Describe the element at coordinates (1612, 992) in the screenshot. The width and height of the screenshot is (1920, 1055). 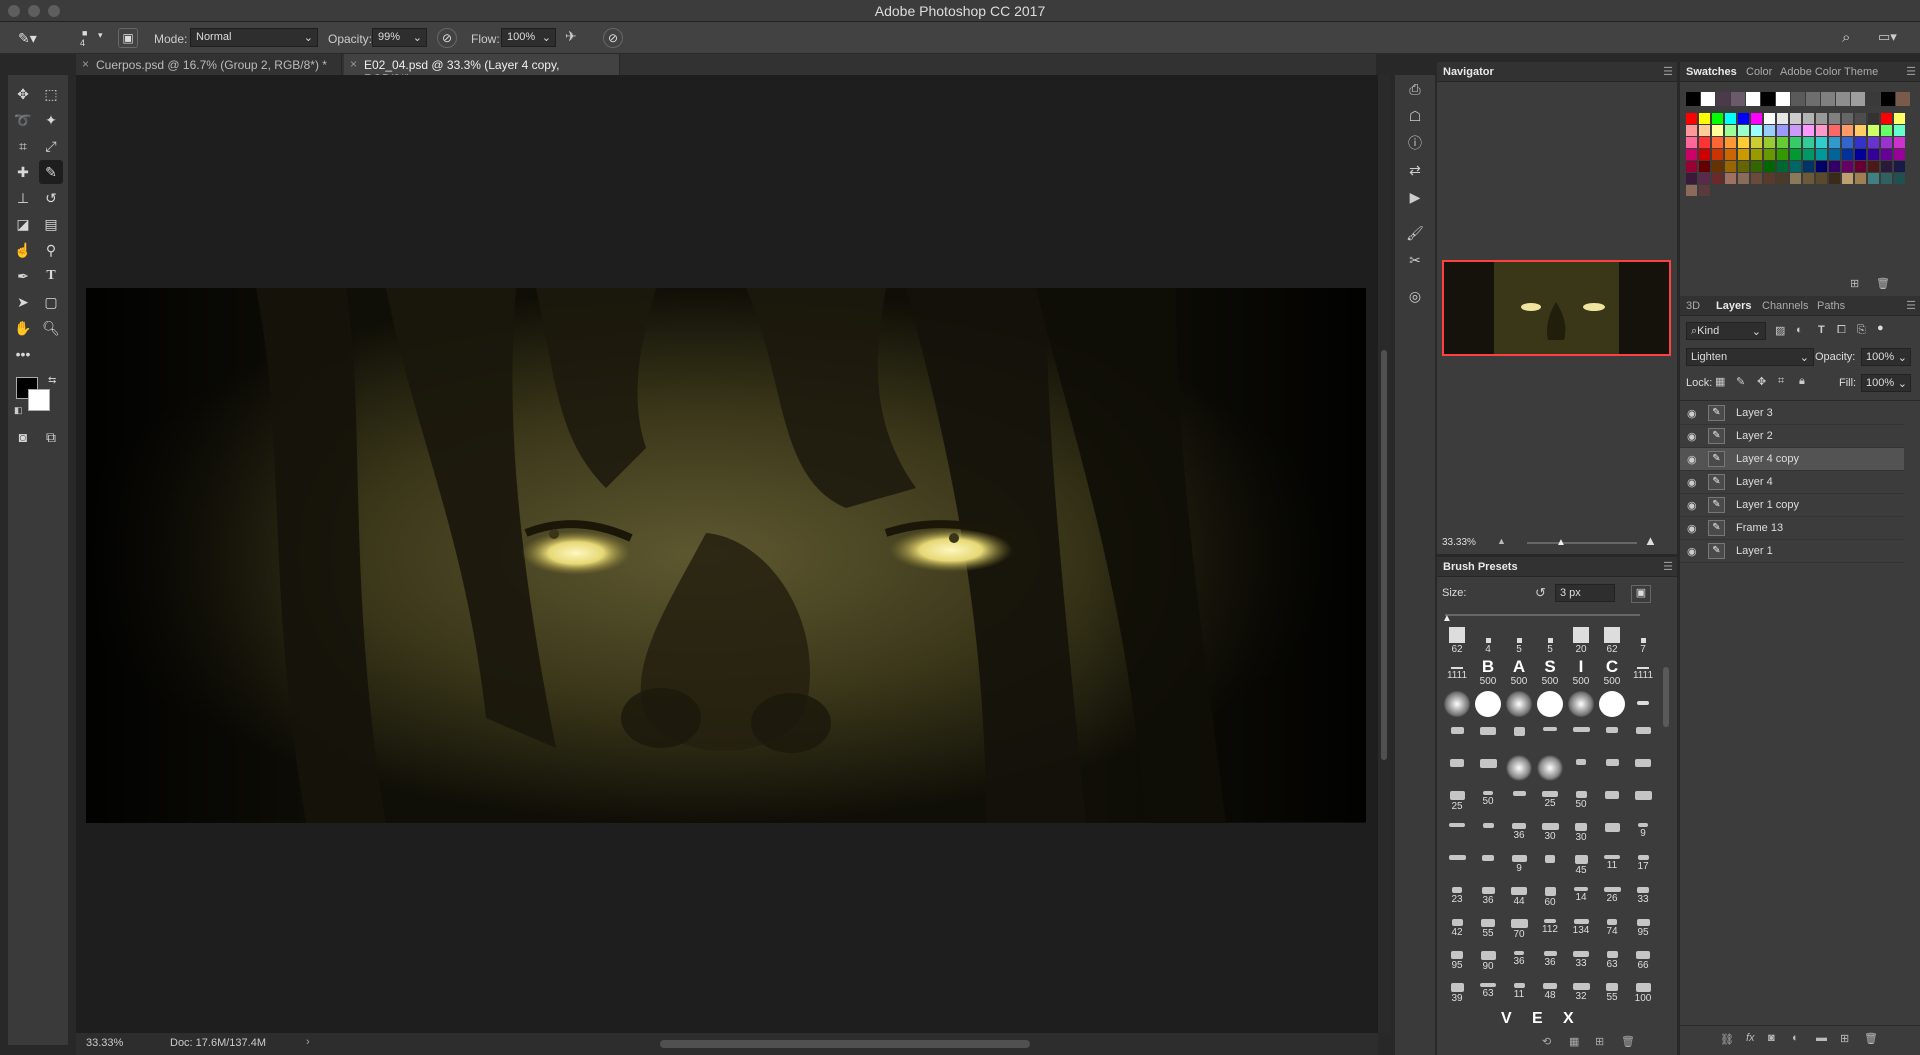
I see `brush-preset: 55` at that location.